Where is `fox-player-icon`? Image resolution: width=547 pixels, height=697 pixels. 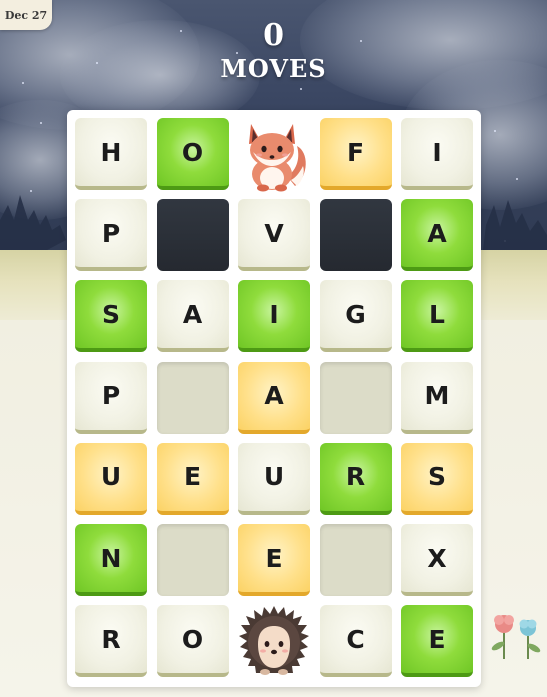 fox-player-icon is located at coordinates (274, 155).